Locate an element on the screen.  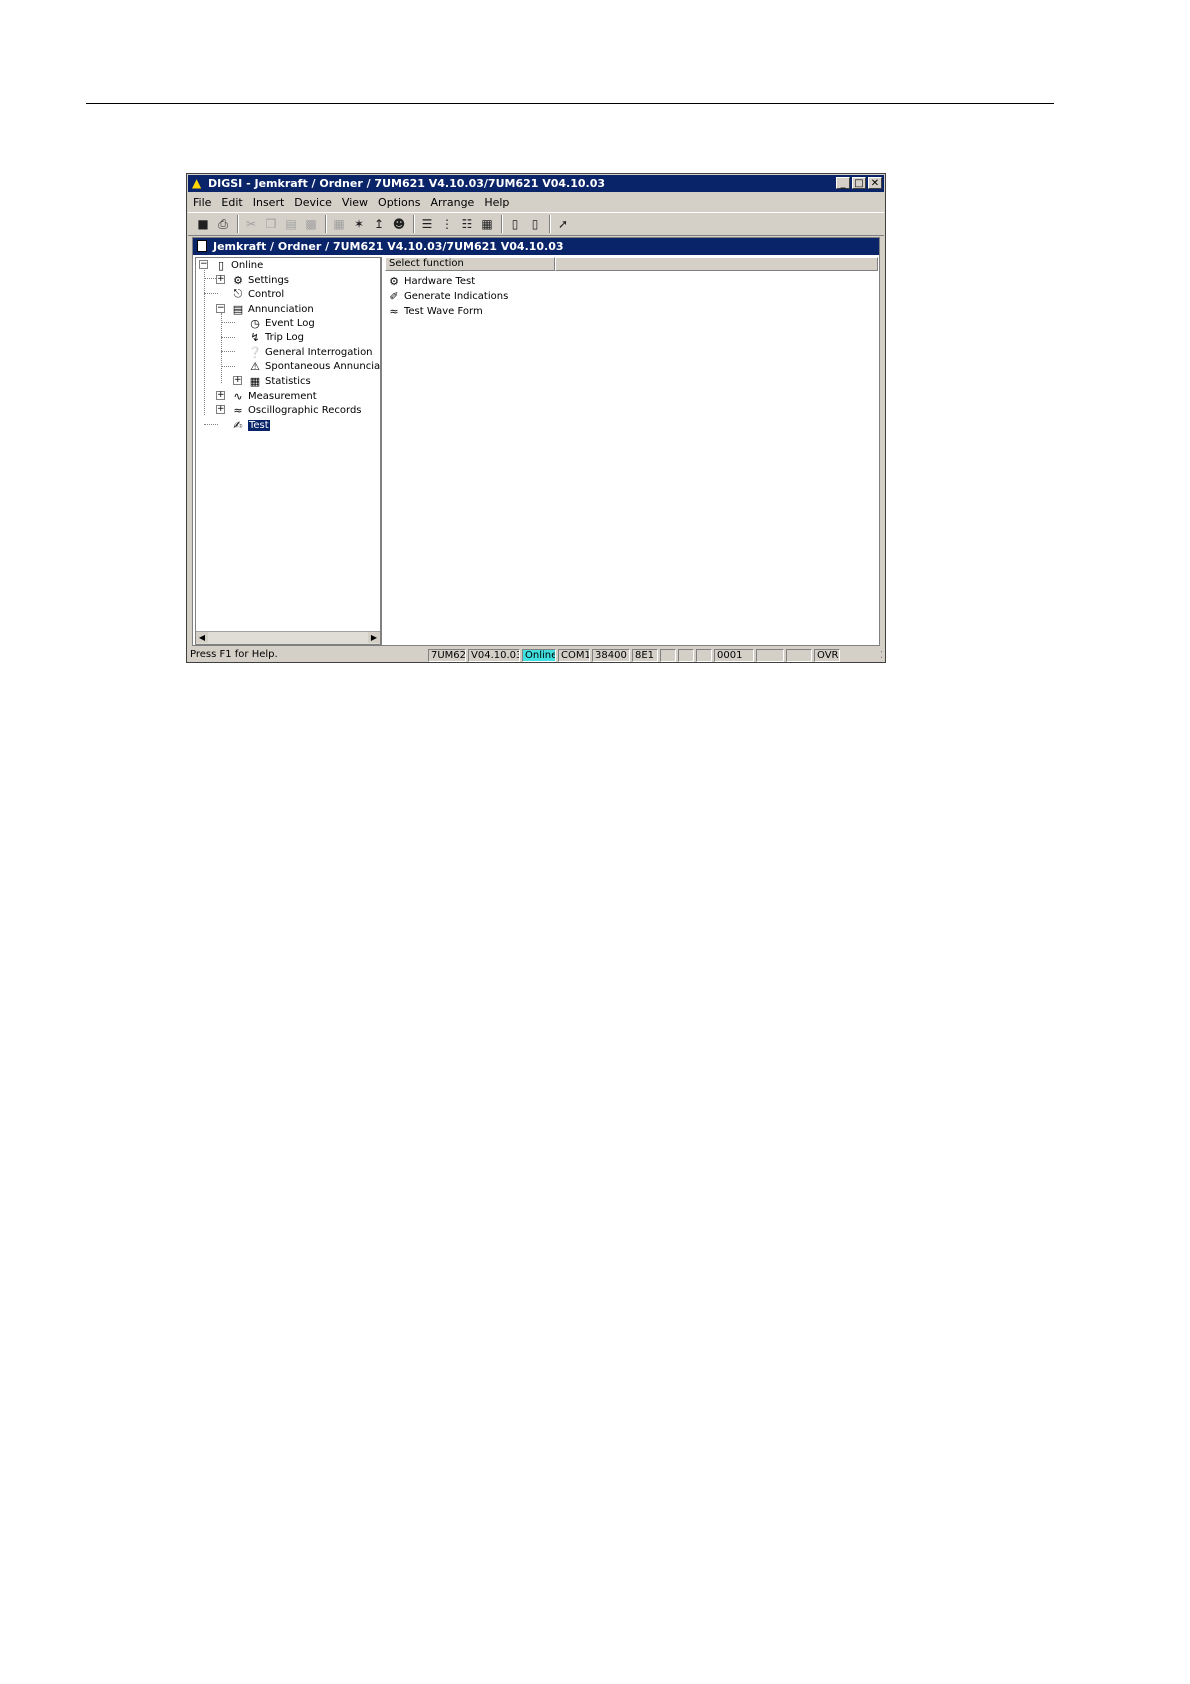
wand-icon: ✶ is located at coordinates (359, 224).